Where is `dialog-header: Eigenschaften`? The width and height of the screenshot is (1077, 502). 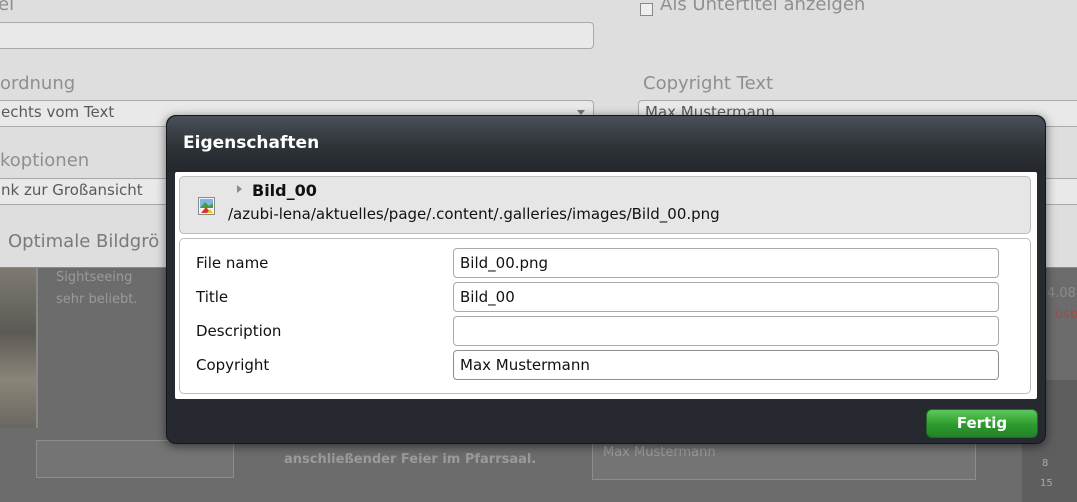 dialog-header: Eigenschaften is located at coordinates (606, 144).